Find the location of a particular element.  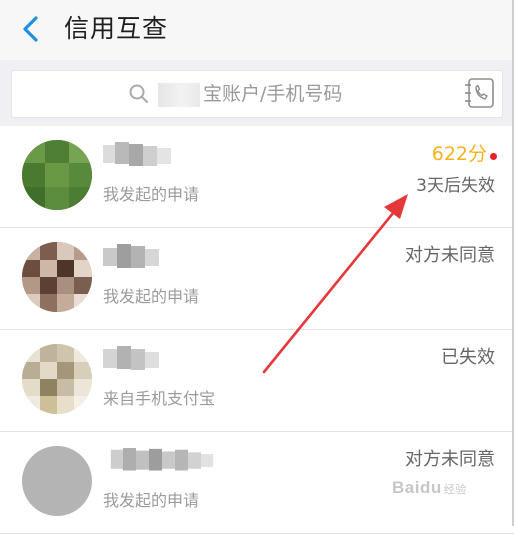

search-placeholder: 宝账户/手机号码 is located at coordinates (273, 94).